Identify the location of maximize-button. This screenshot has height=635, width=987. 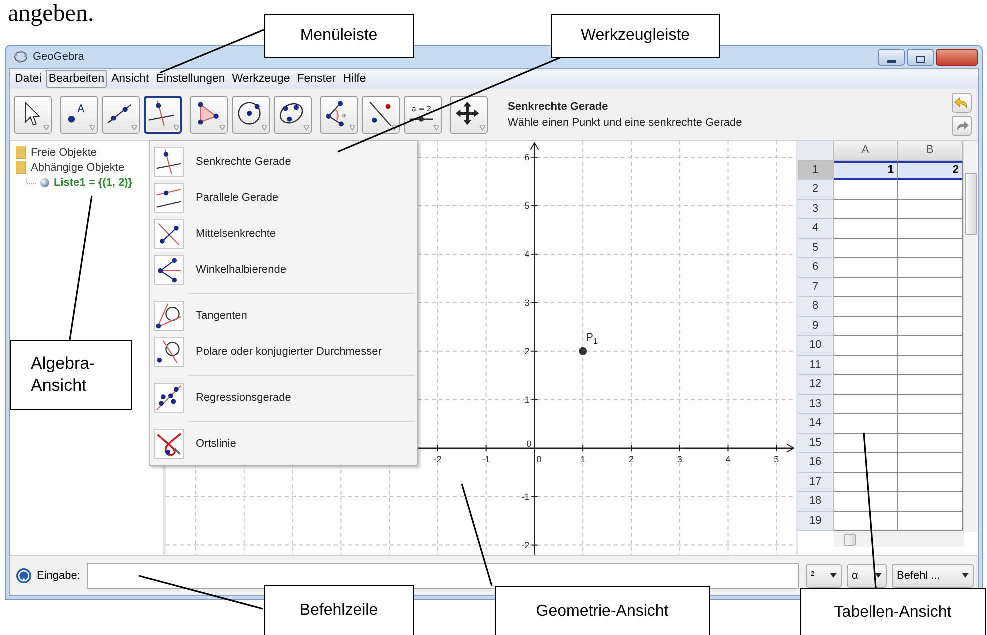
(920, 57).